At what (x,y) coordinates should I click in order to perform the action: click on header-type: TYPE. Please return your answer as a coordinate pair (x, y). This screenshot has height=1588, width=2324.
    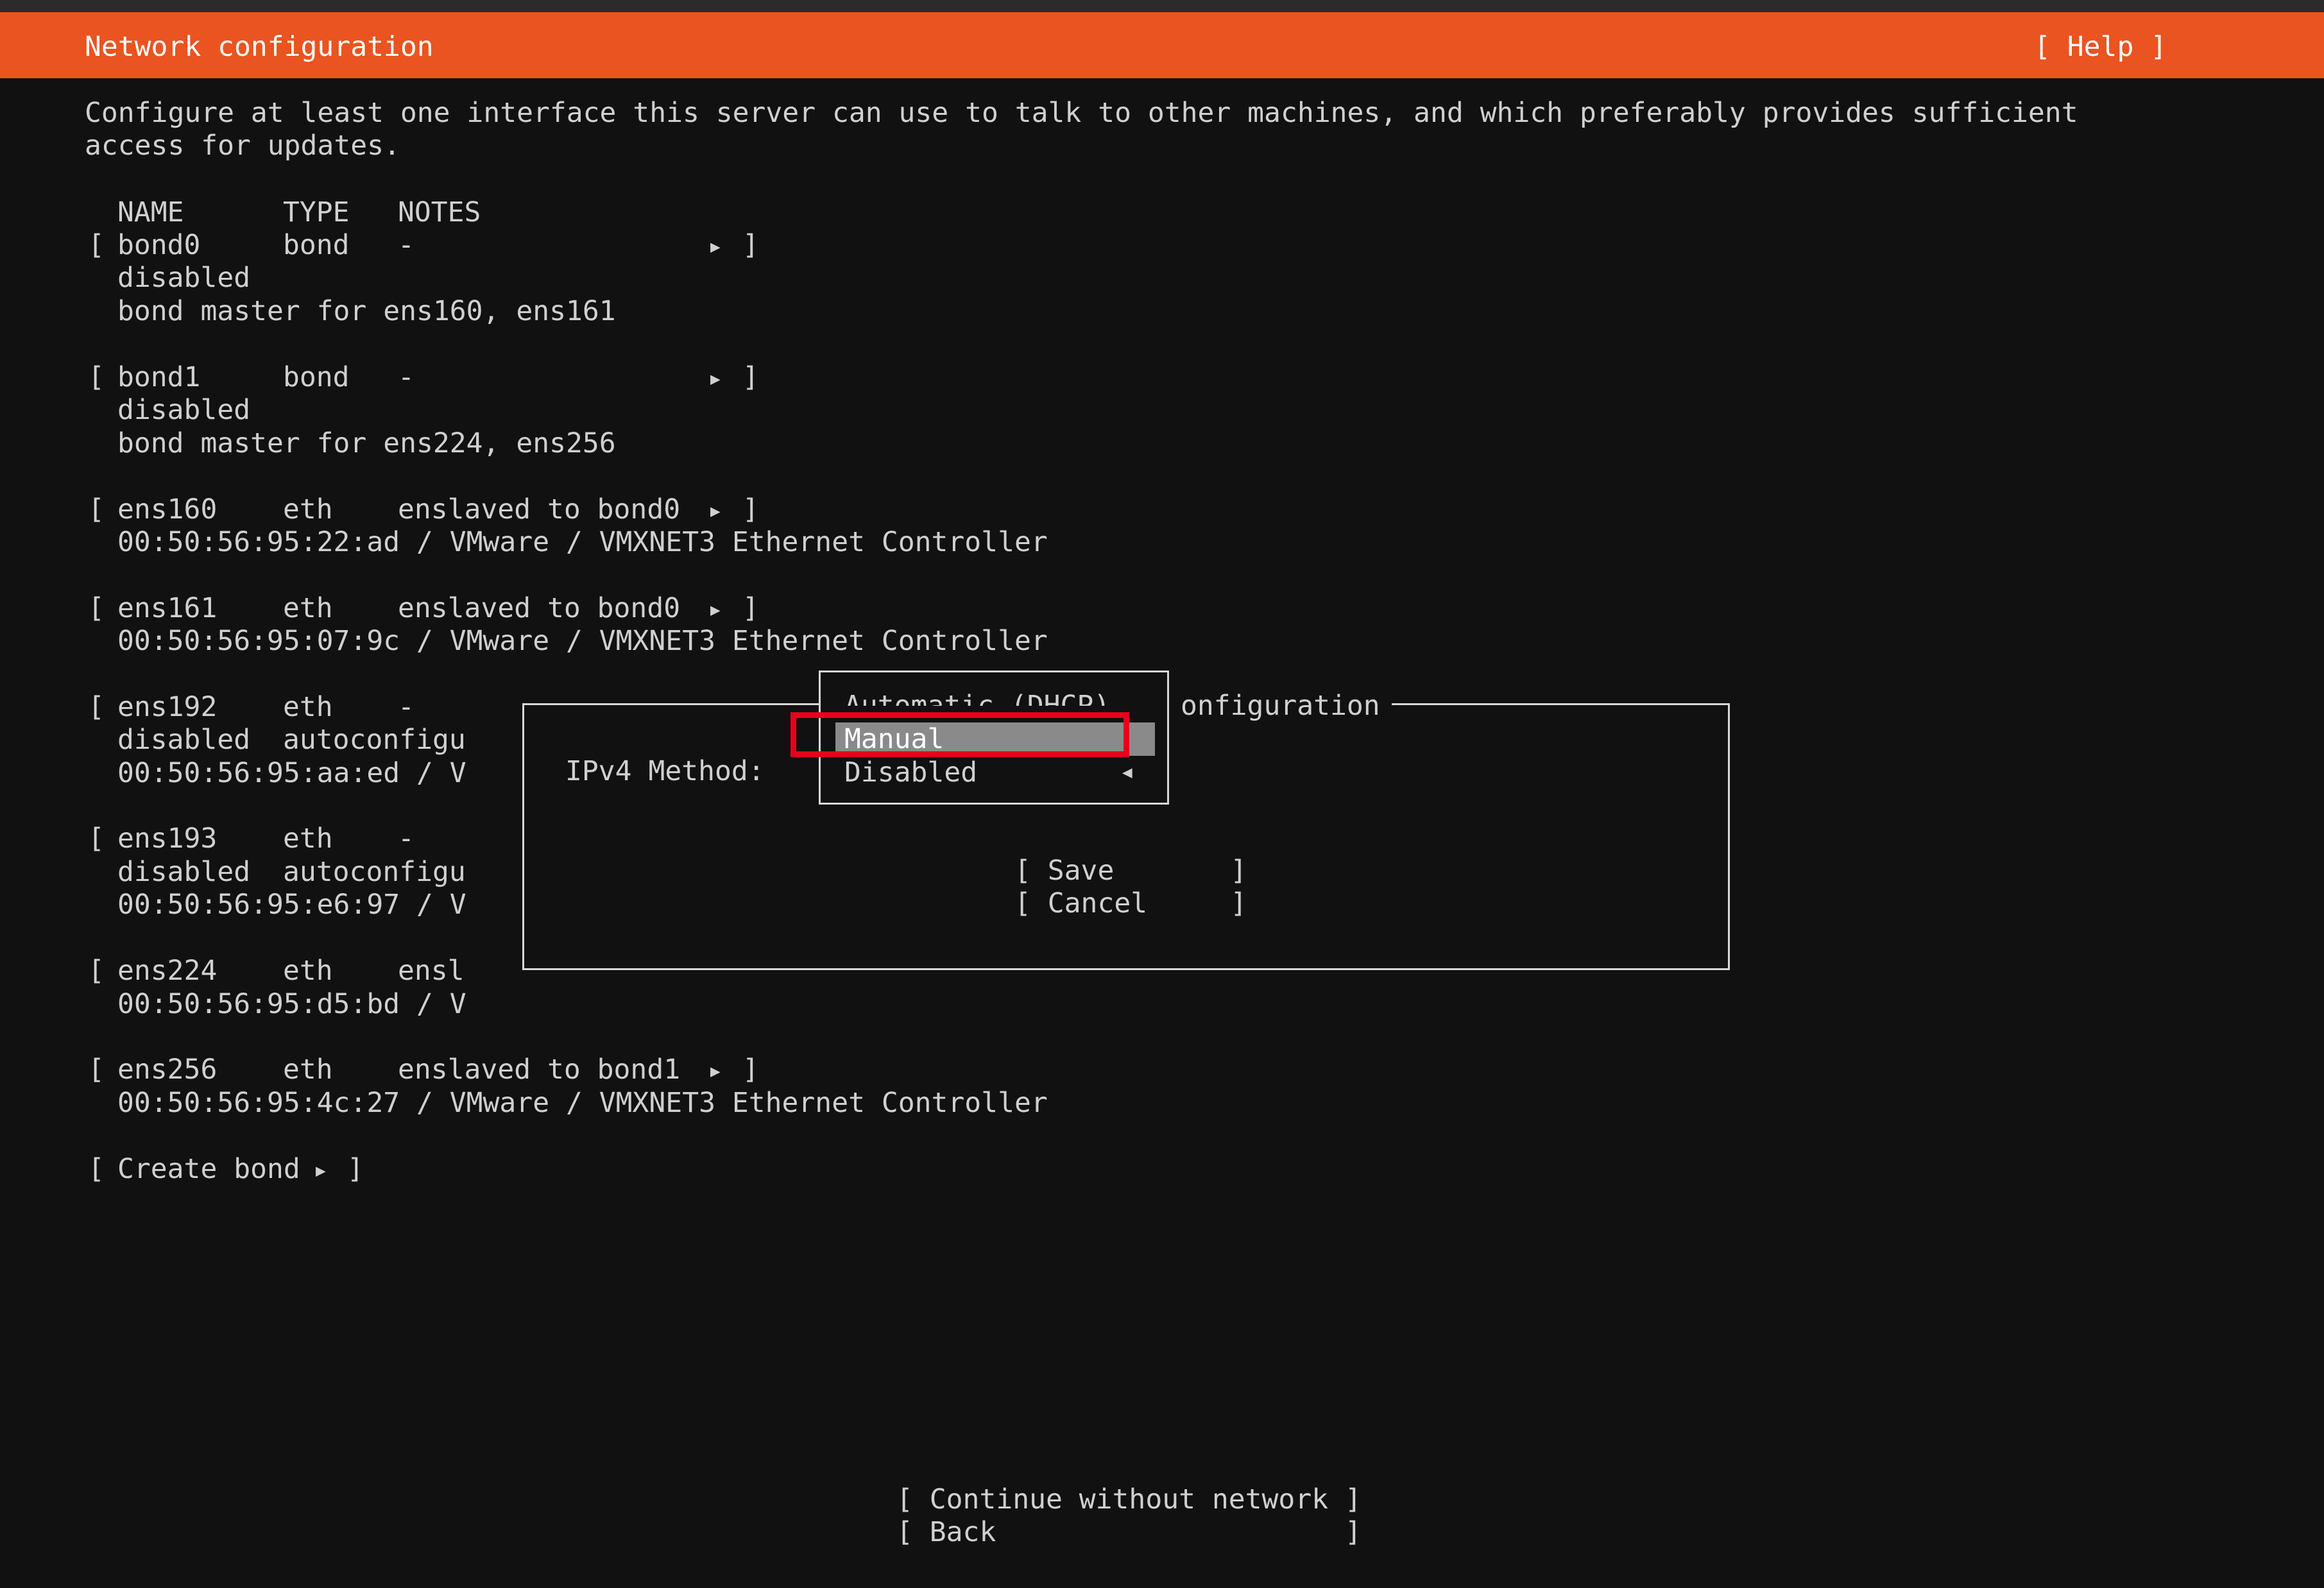
    Looking at the image, I should click on (316, 212).